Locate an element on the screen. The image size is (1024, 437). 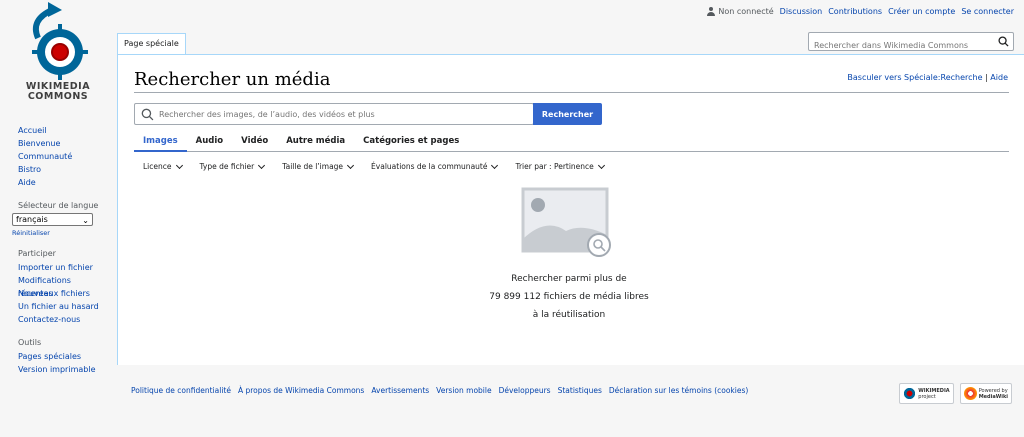
reset-language-link: Réinitialiser is located at coordinates (60, 233).